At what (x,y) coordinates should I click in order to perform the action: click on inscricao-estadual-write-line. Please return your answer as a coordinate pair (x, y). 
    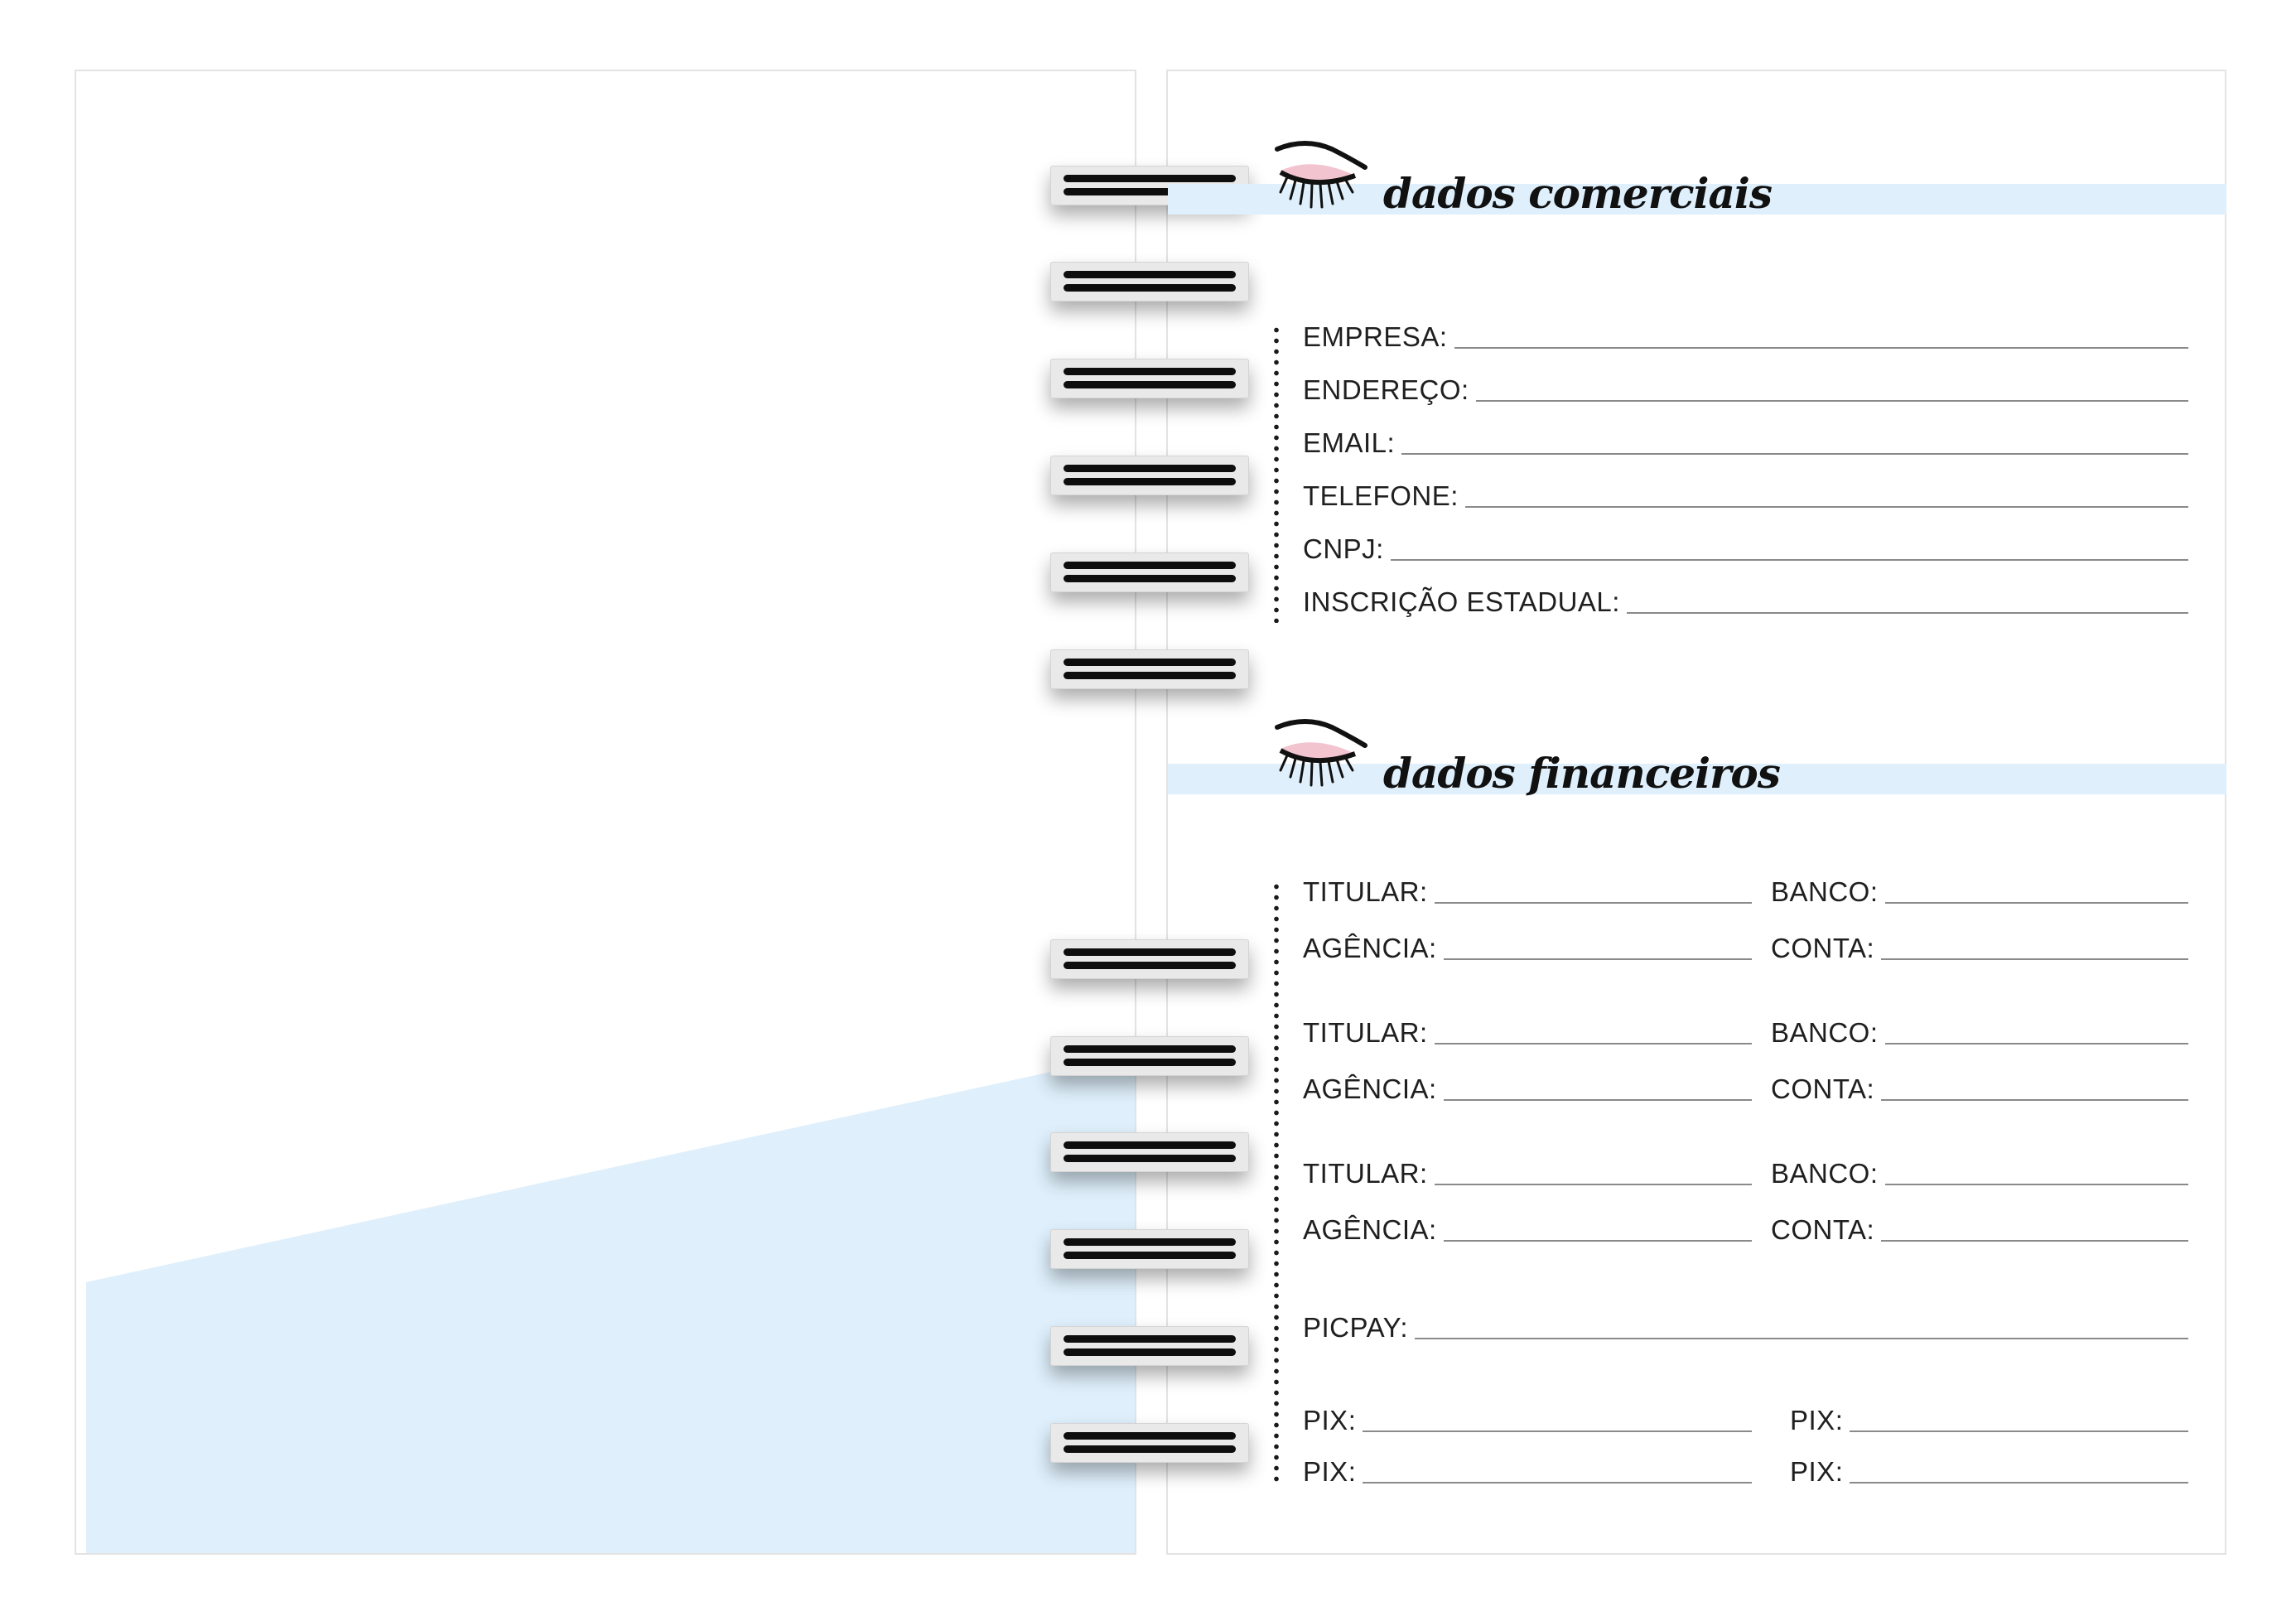
    Looking at the image, I should click on (1907, 613).